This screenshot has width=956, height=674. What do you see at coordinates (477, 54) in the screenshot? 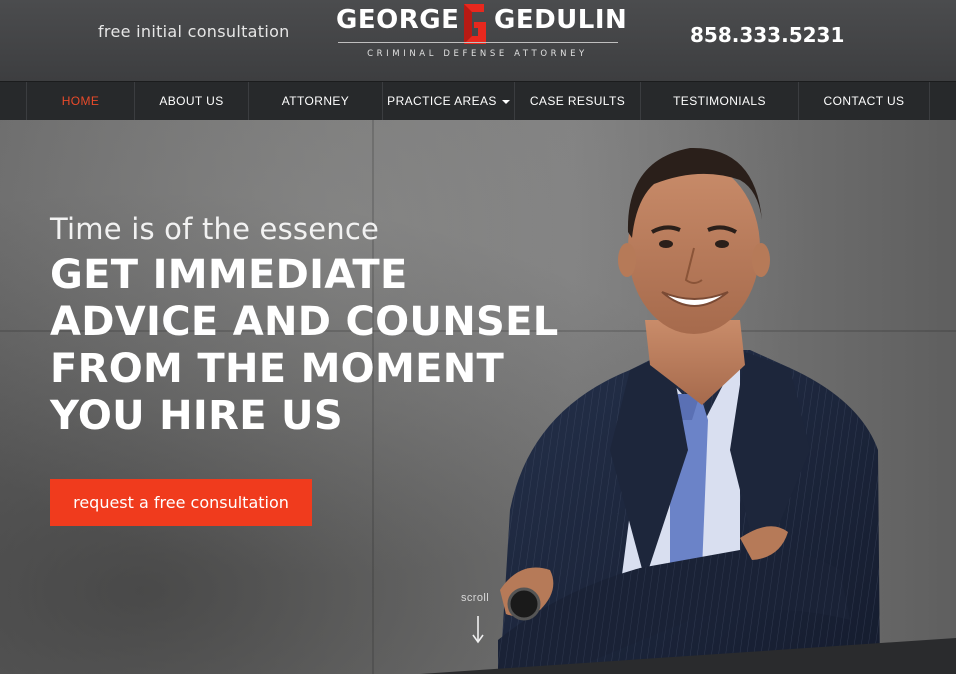
I see `logo-subtitle: CRIMINAL DEFENSE ATTORNEY` at bounding box center [477, 54].